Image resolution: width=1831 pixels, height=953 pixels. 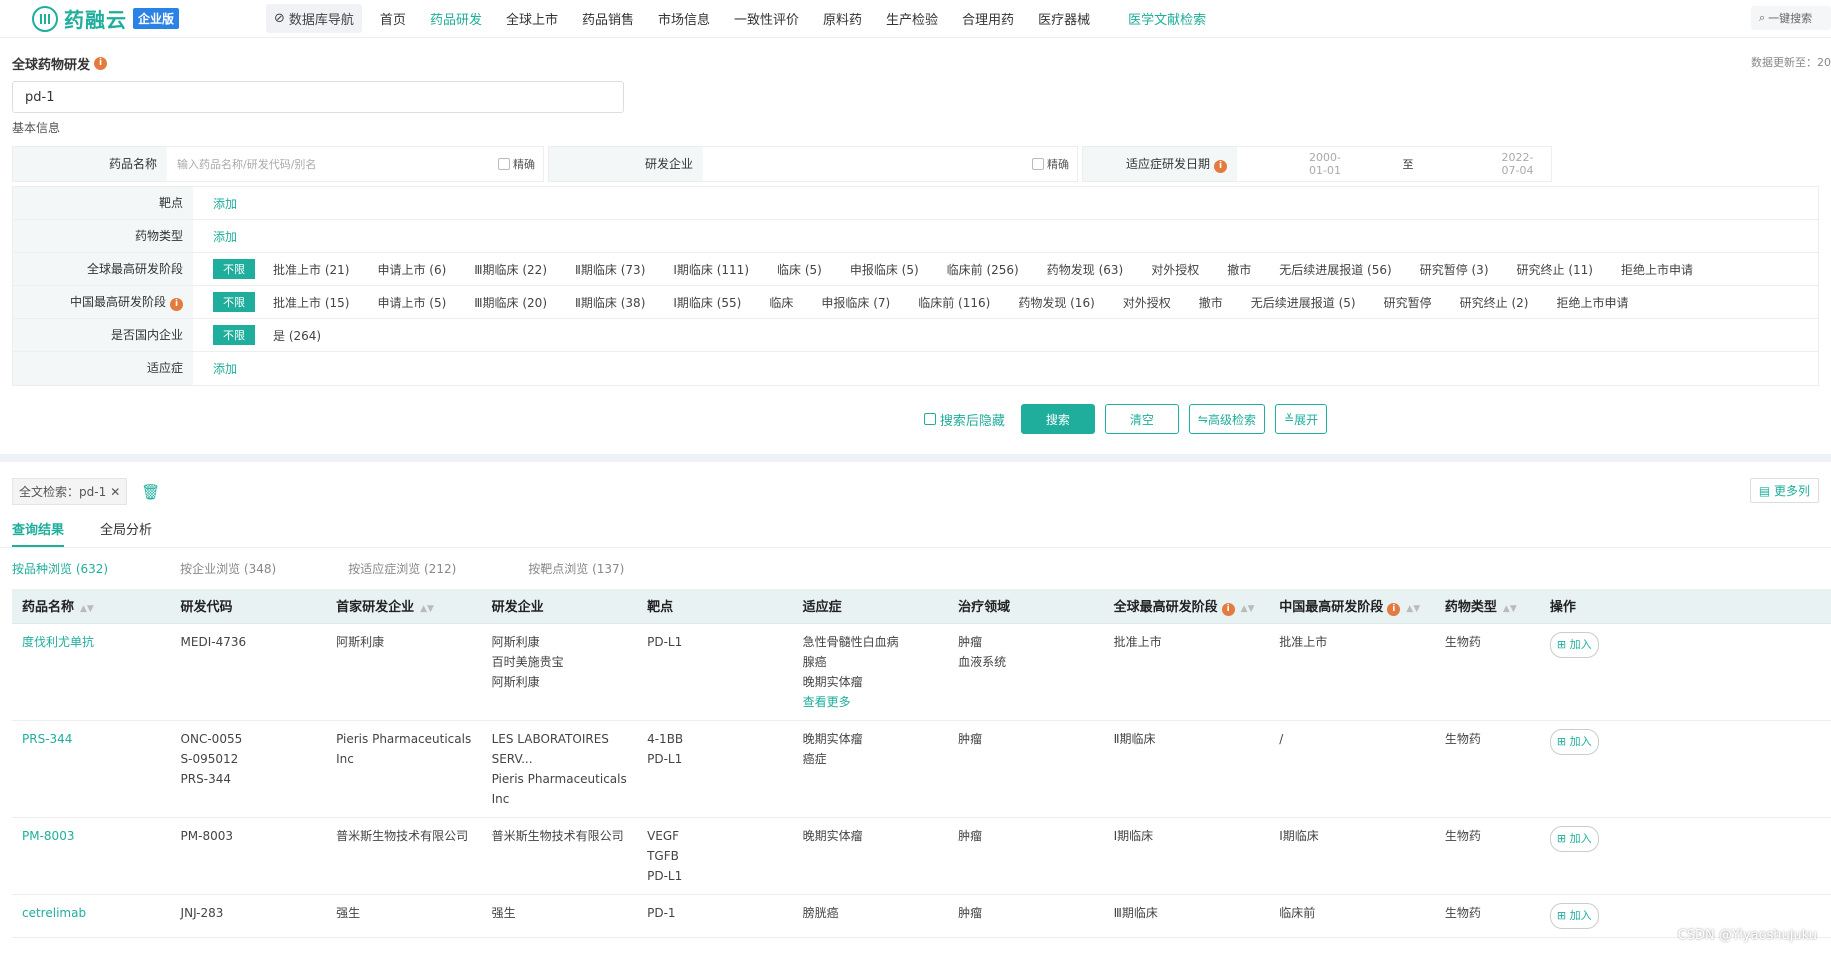 I want to click on global-option: 无后续进展报道 (56), so click(x=1335, y=269).